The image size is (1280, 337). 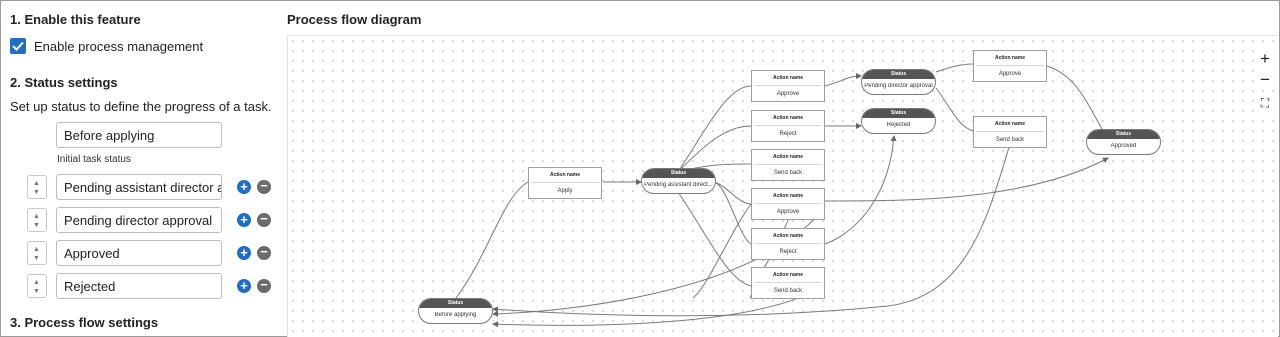 What do you see at coordinates (898, 82) in the screenshot?
I see `status-node-pending-director: Status Pending director approval` at bounding box center [898, 82].